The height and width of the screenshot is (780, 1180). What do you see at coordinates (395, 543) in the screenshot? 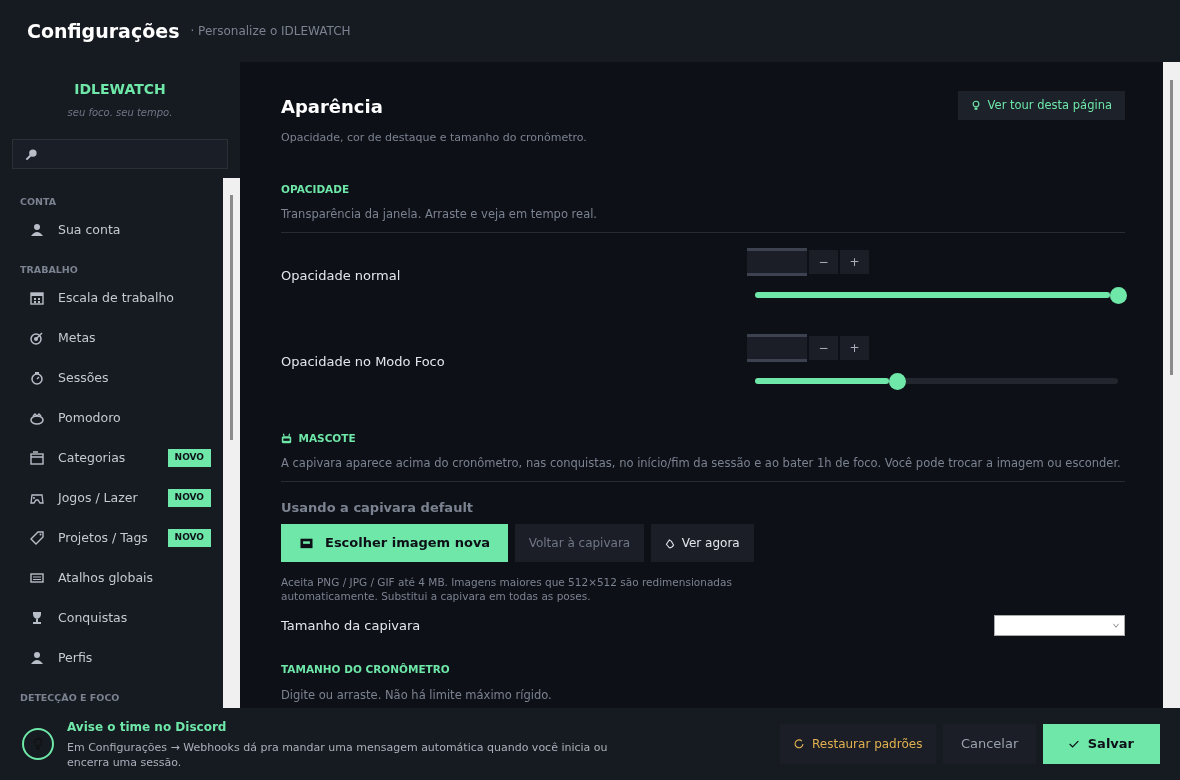
I see `choose-image-button: Escolher imagem nova` at bounding box center [395, 543].